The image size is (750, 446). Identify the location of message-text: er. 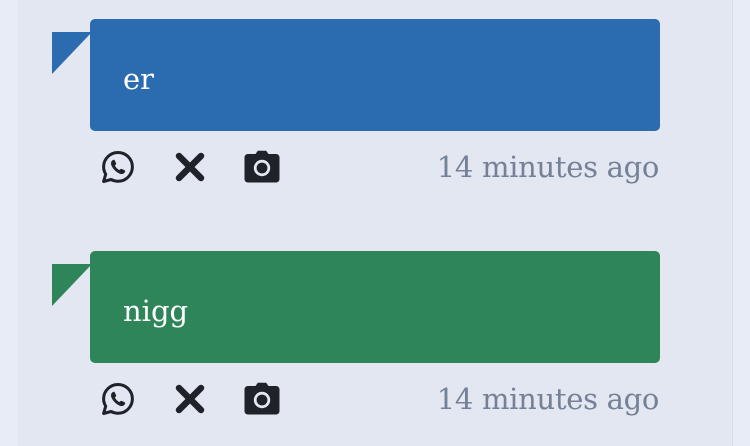
(139, 79).